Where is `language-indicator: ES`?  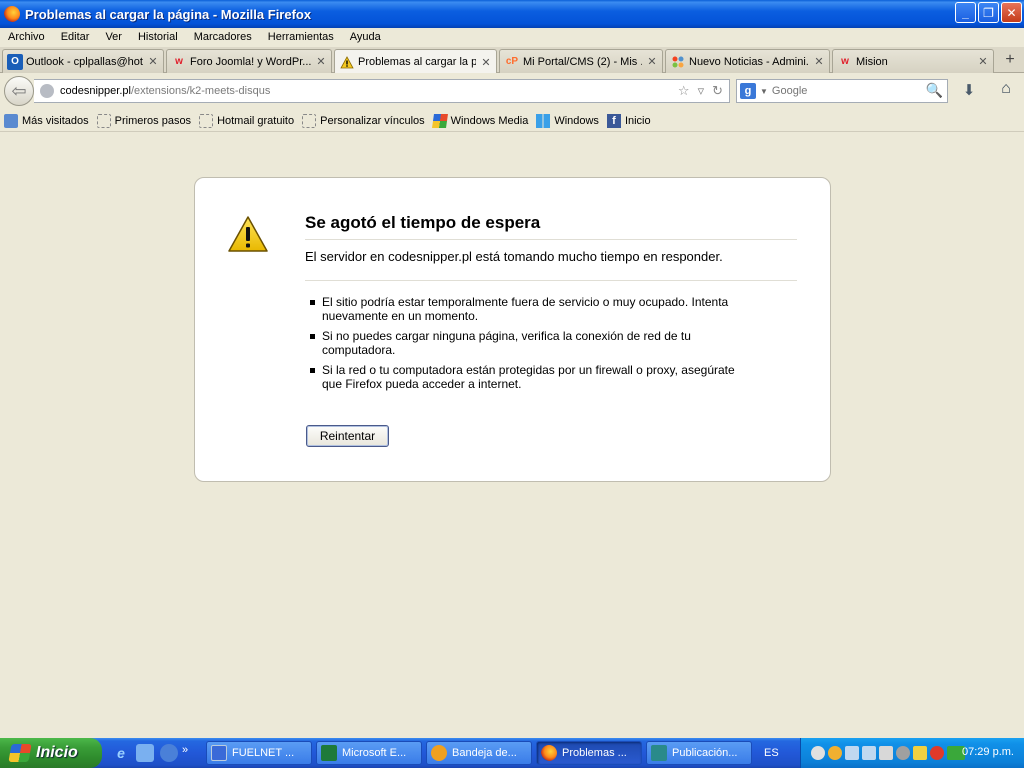 language-indicator: ES is located at coordinates (771, 753).